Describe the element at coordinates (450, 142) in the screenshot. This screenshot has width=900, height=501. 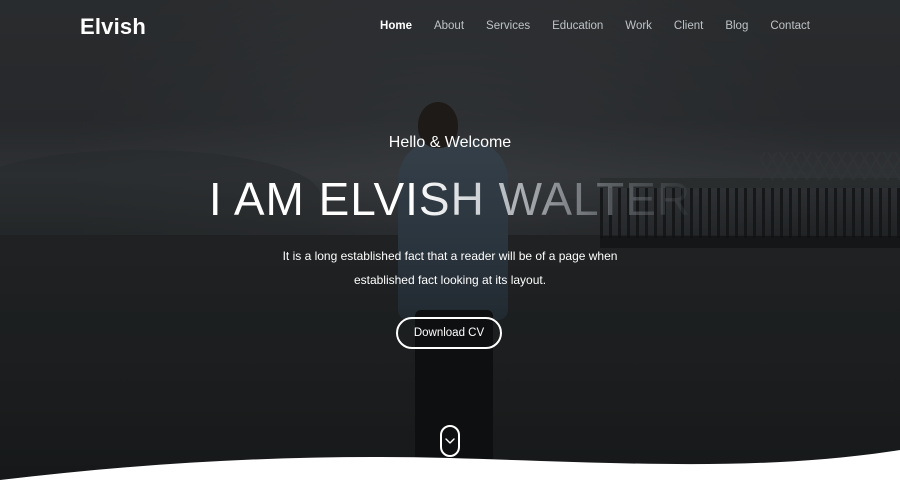
I see `hero-greeting: Hello & Welcome` at that location.